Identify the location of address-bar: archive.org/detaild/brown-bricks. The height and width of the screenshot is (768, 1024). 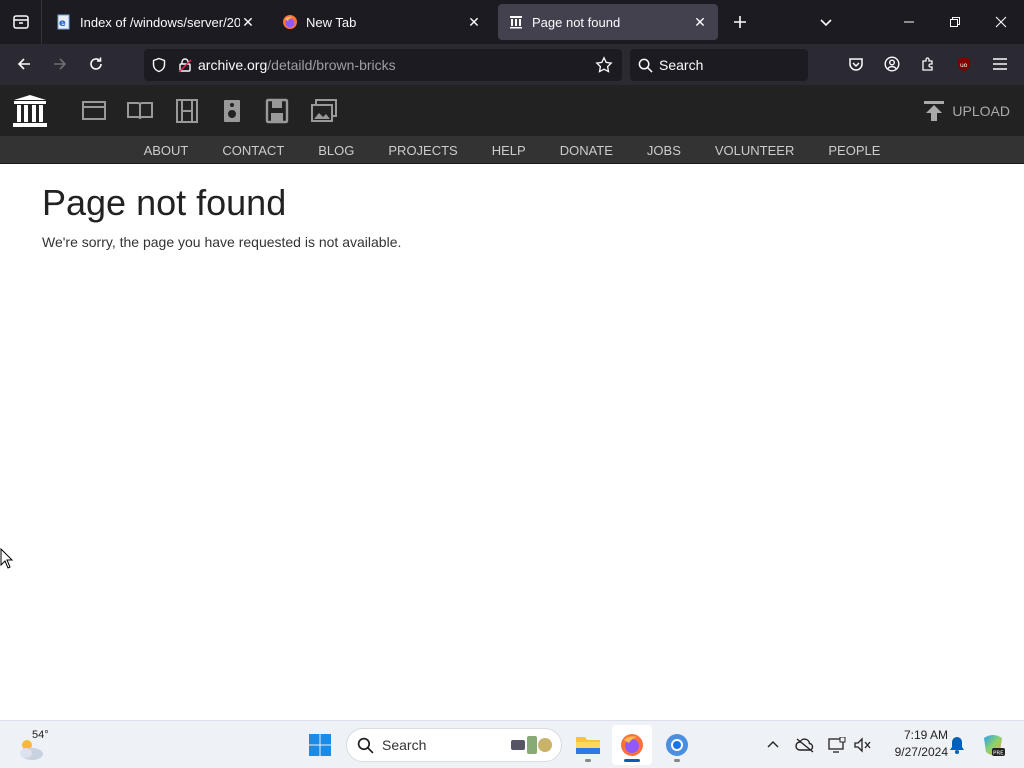
(383, 65).